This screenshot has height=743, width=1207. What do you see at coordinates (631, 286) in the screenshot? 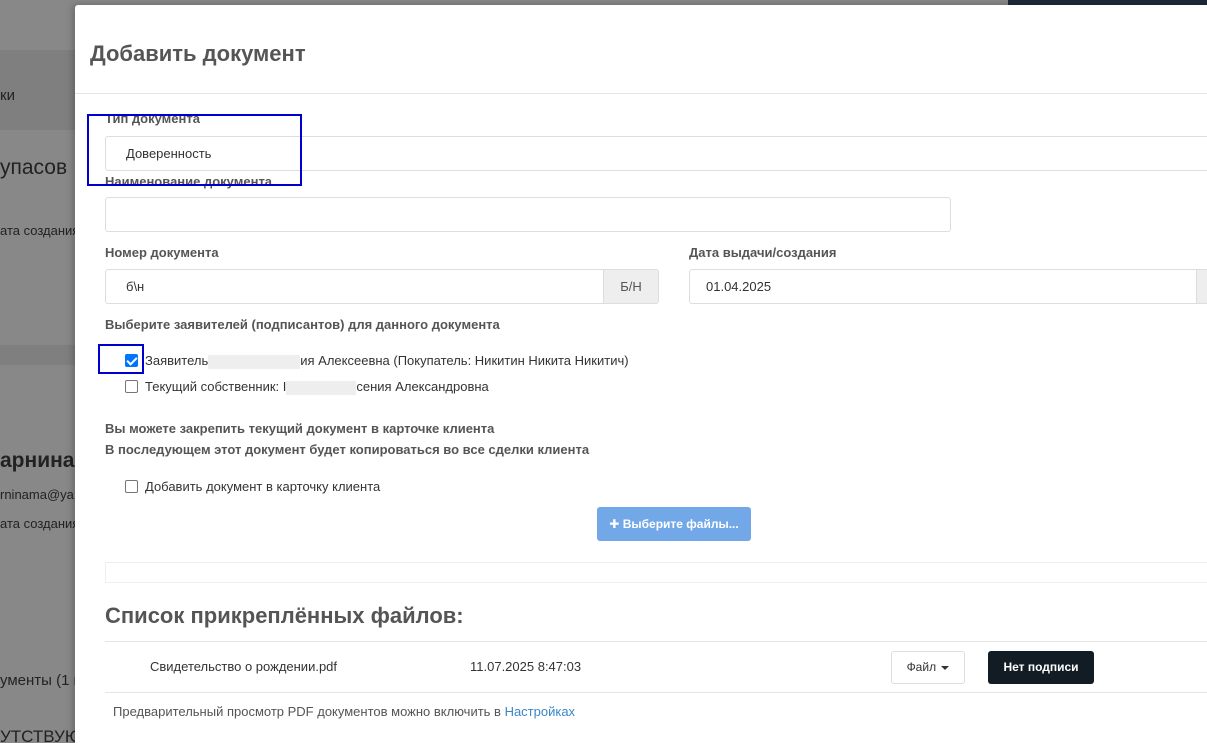
I see `no-number-addon-button: Б/Н` at bounding box center [631, 286].